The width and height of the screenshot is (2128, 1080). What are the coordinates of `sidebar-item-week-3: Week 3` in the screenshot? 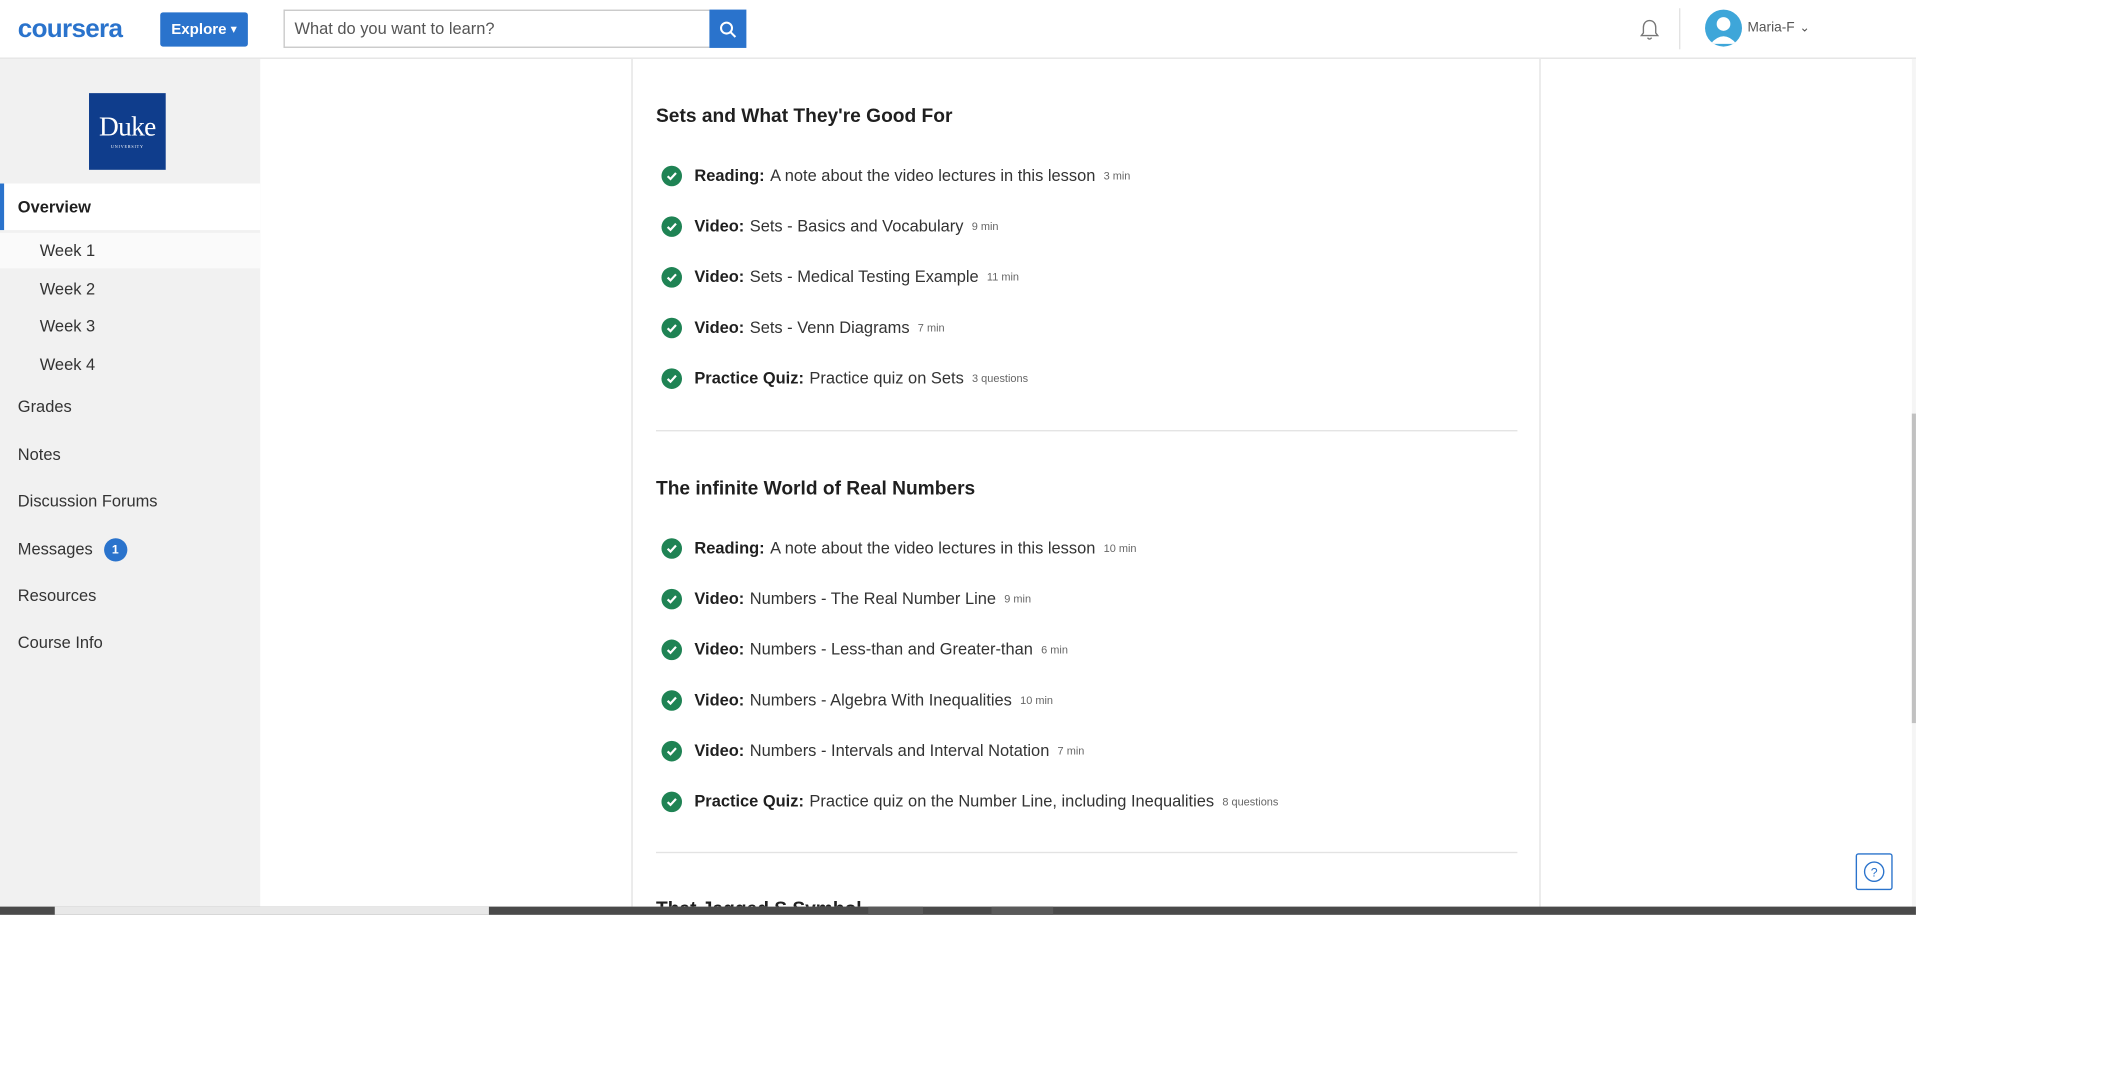 It's located at (130, 326).